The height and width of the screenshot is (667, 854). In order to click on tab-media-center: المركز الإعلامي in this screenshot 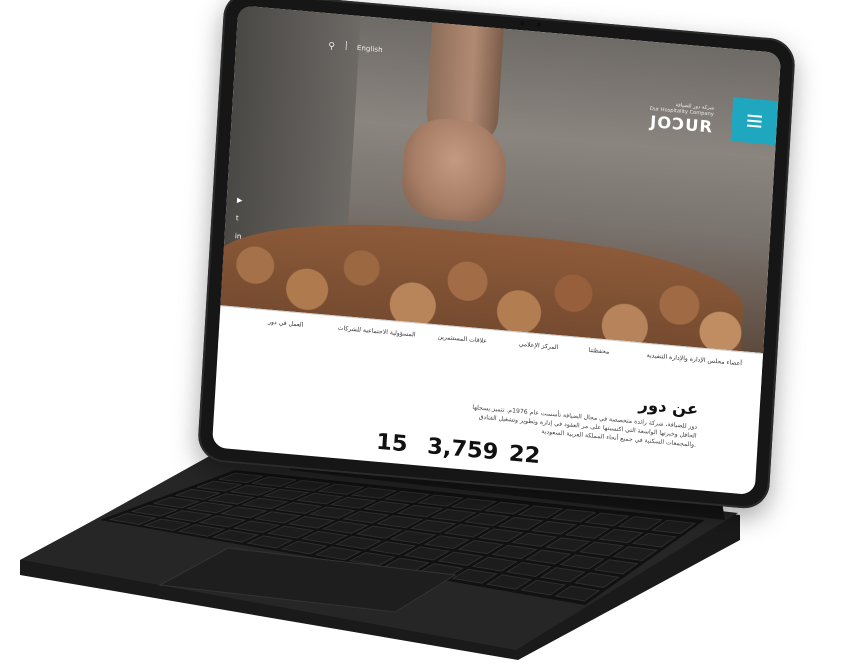, I will do `click(539, 346)`.